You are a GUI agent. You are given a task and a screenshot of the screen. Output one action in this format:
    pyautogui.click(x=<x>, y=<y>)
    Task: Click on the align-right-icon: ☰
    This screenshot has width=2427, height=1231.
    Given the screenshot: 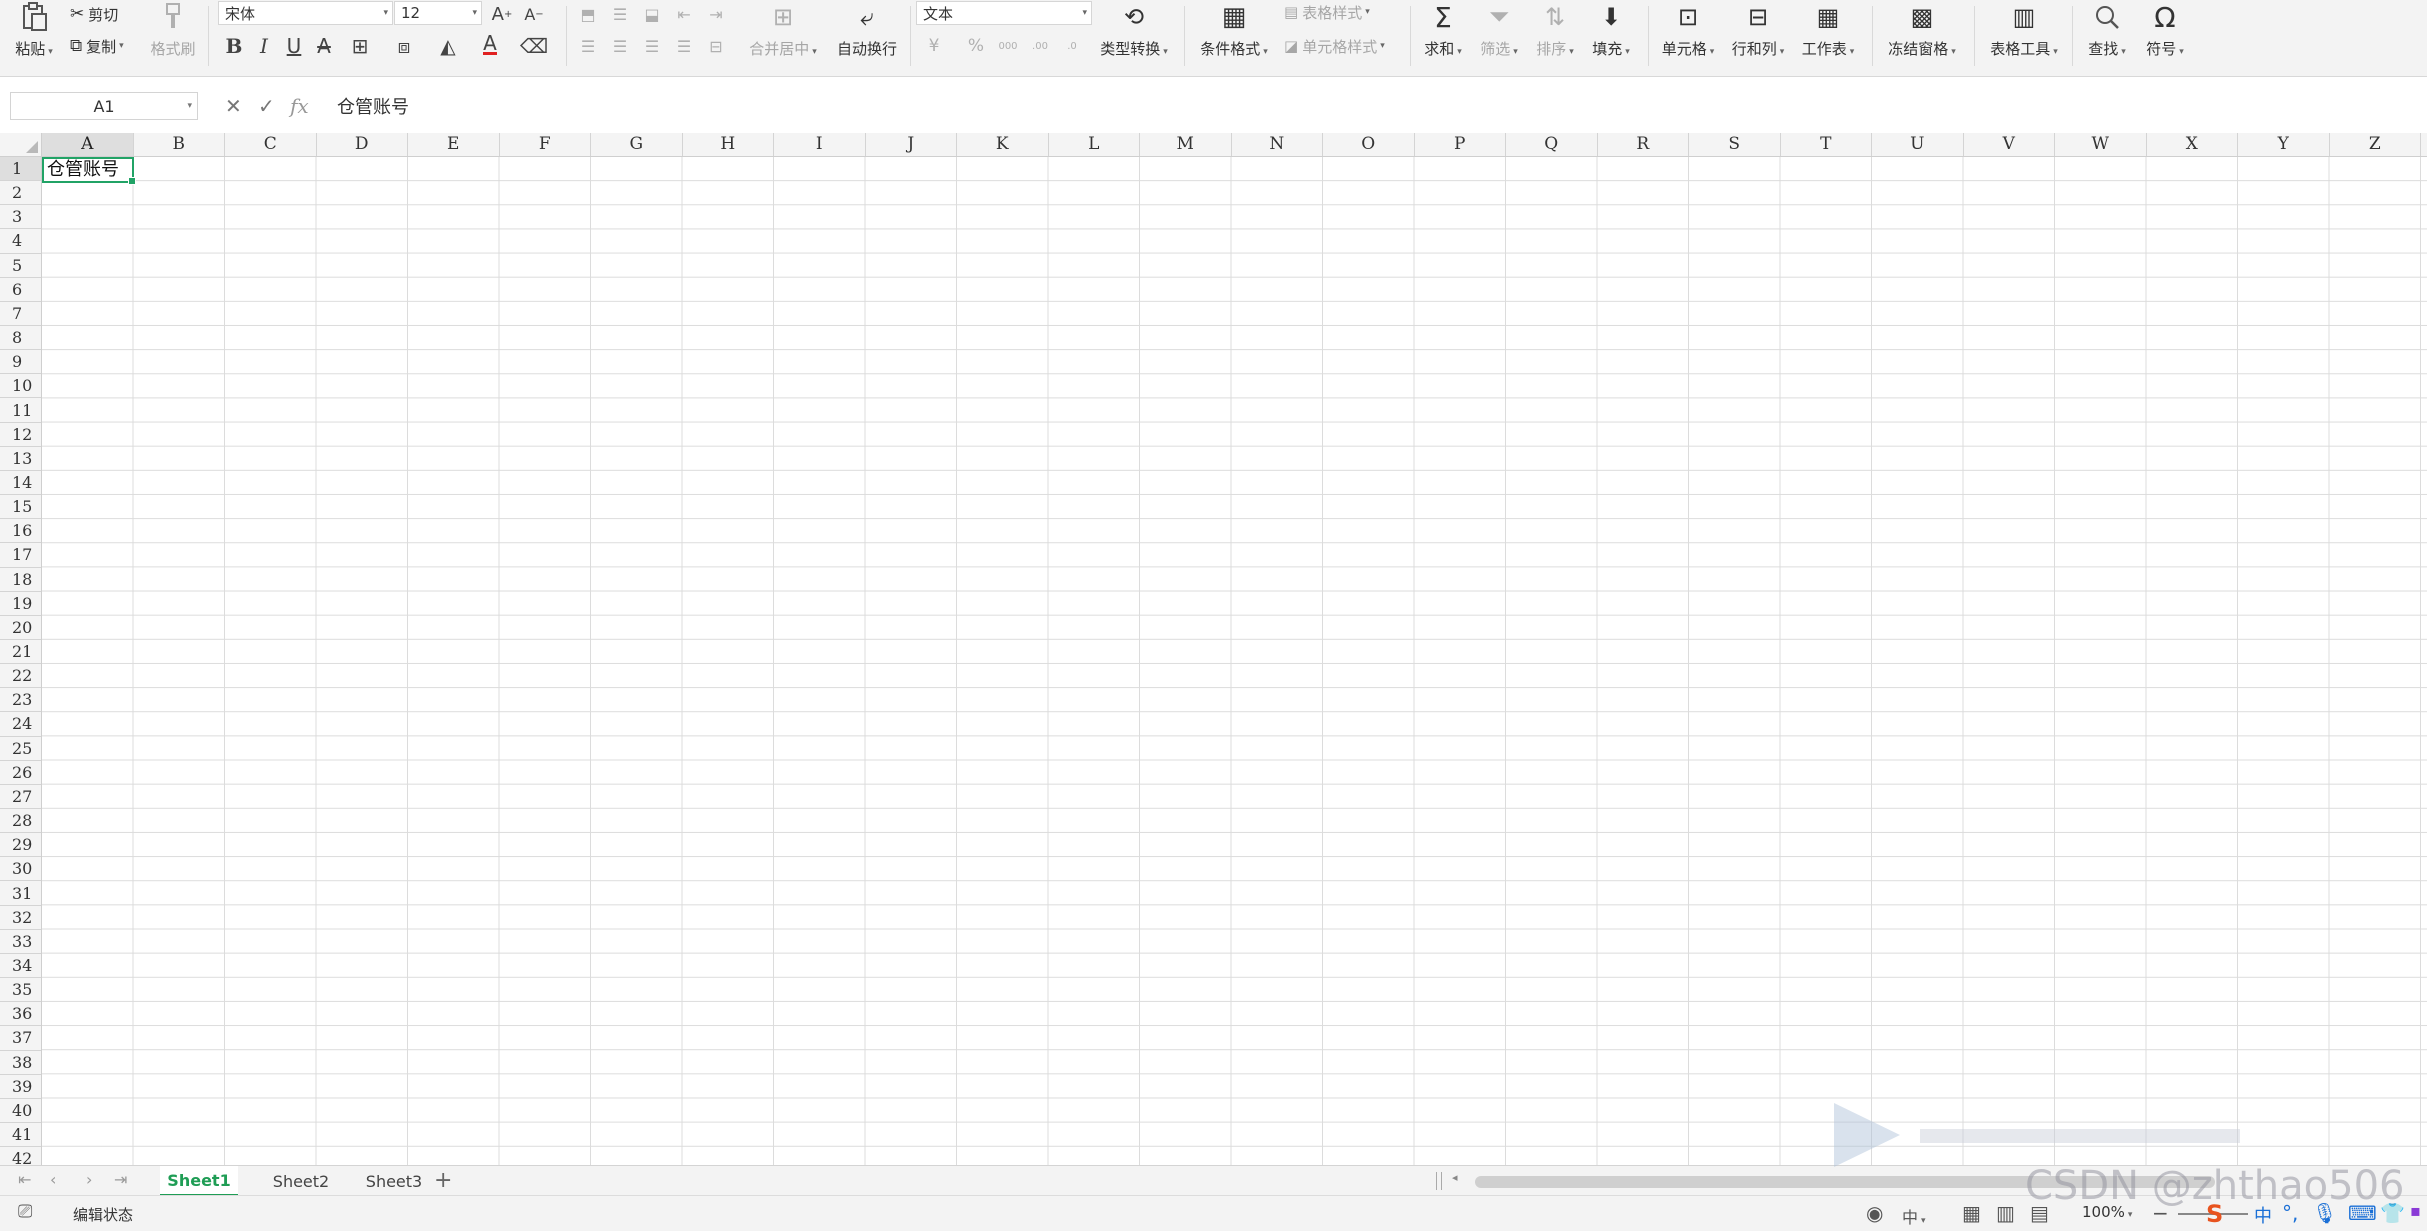 What is the action you would take?
    pyautogui.click(x=652, y=46)
    